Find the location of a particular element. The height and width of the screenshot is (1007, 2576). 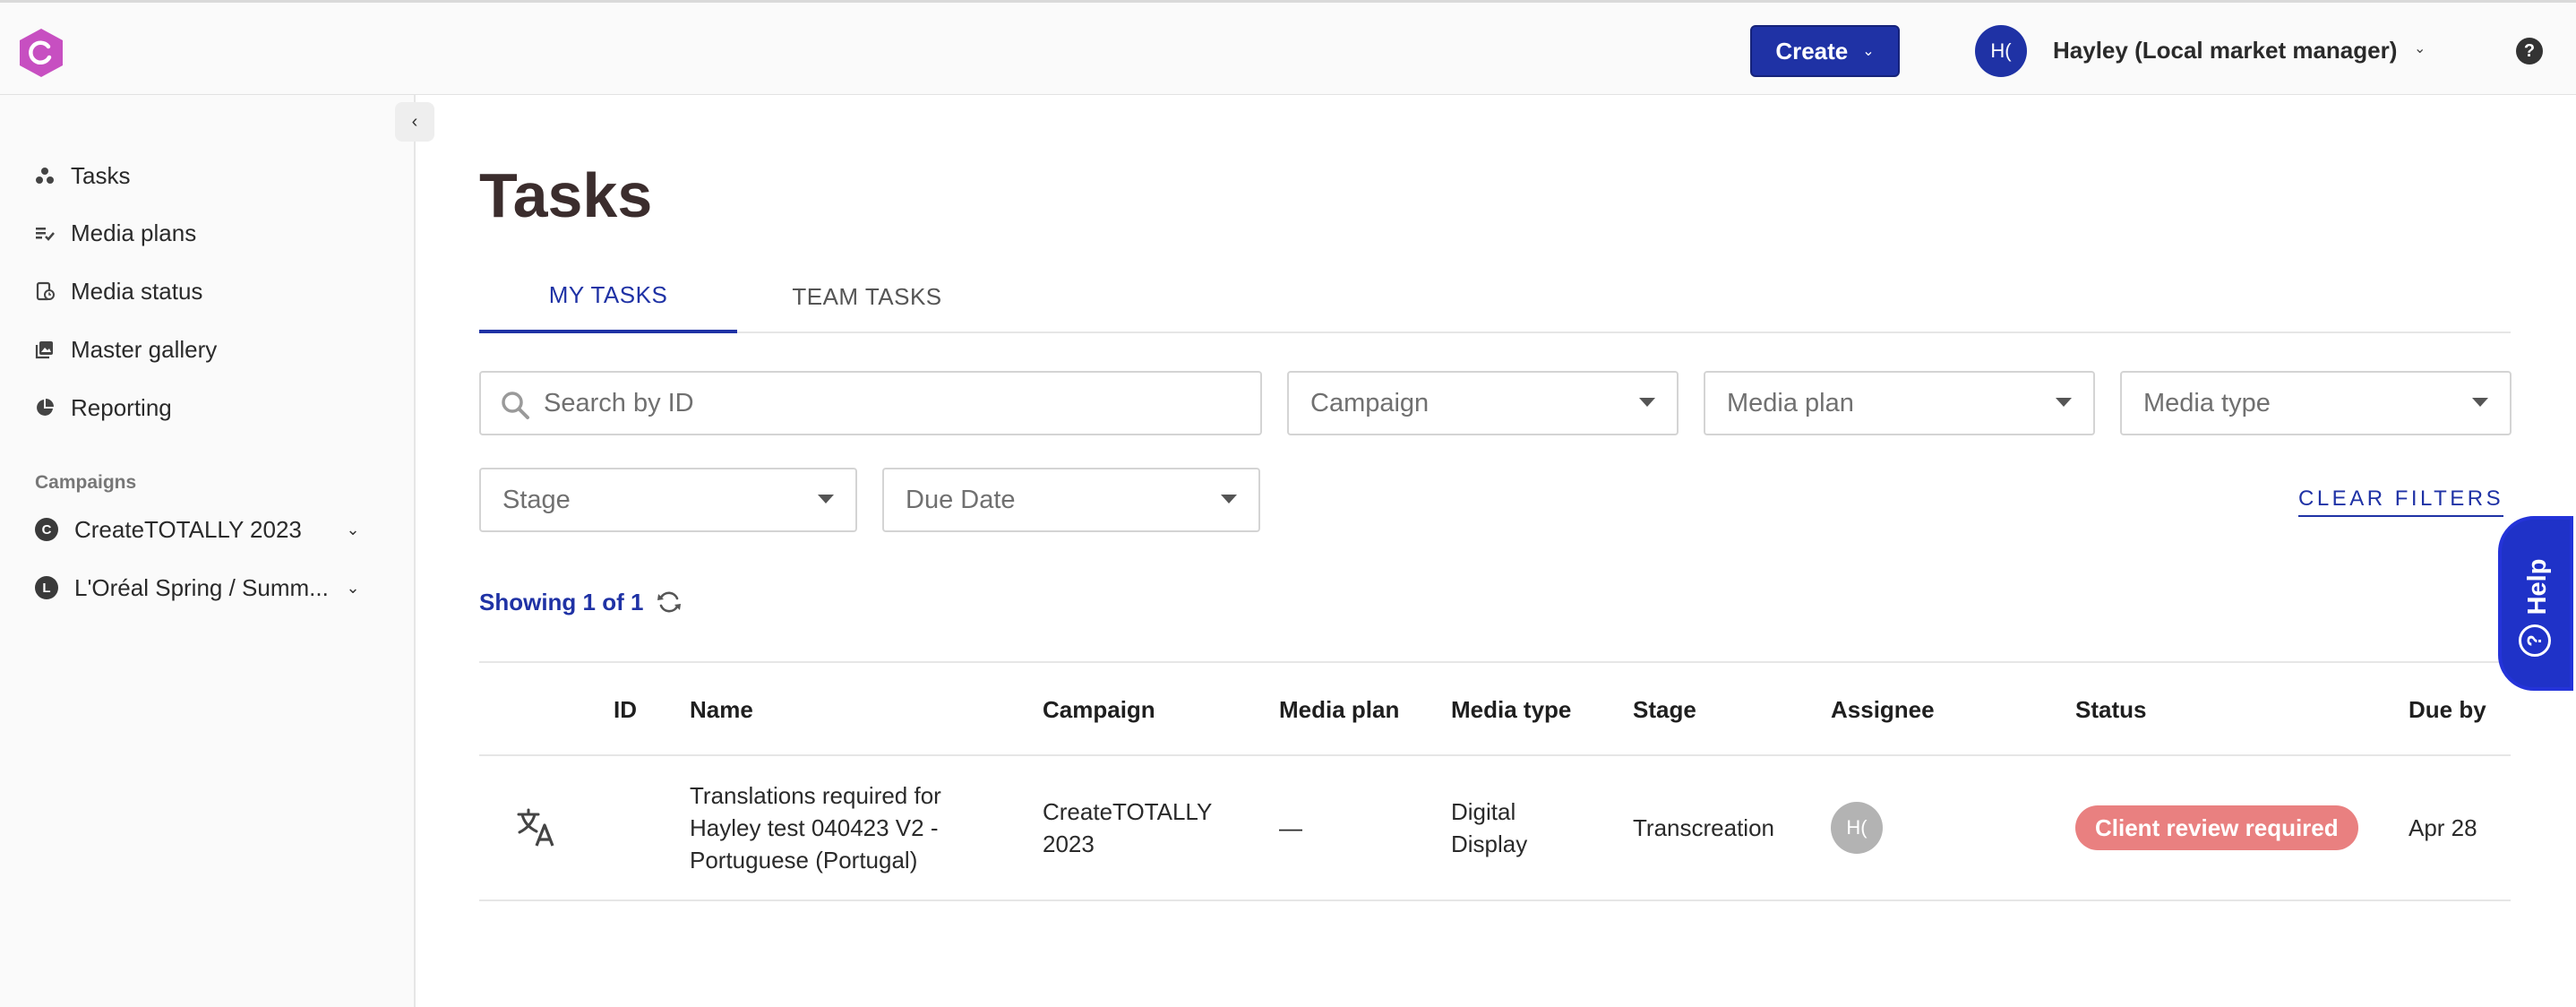

collapse-sidebar-button: ‹ is located at coordinates (414, 122).